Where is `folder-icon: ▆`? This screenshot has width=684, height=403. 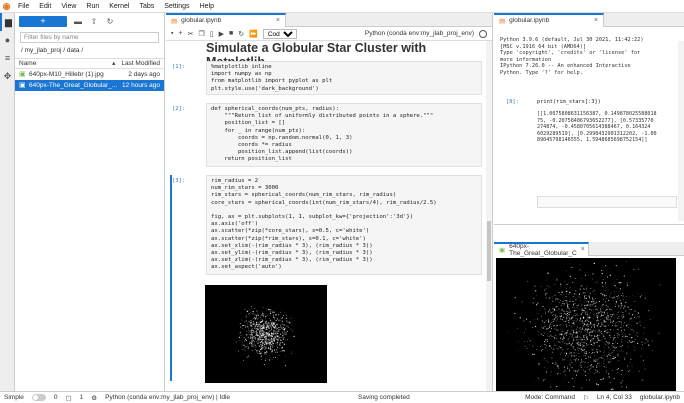 folder-icon: ▆ is located at coordinates (7, 22).